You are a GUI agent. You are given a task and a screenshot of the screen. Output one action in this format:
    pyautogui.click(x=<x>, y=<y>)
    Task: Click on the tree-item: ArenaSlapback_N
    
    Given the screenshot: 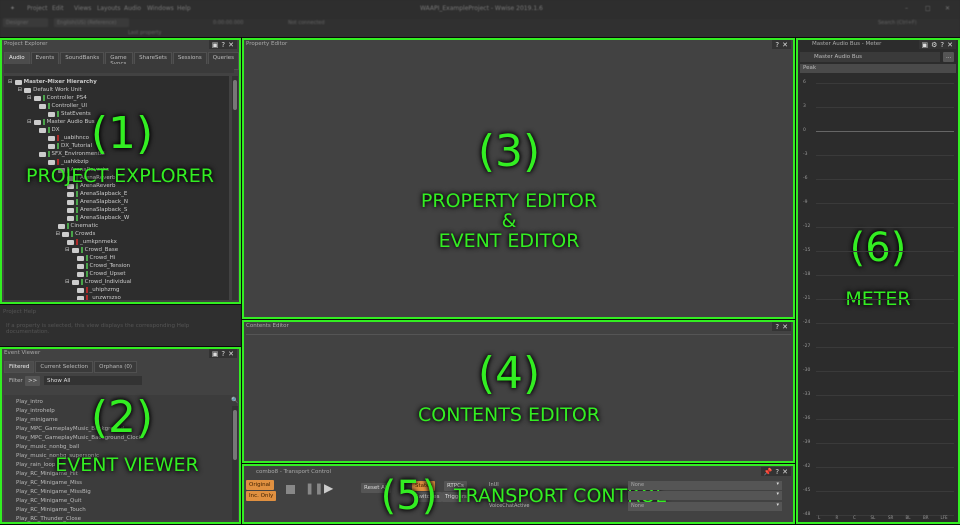 What is the action you would take?
    pyautogui.click(x=96, y=202)
    